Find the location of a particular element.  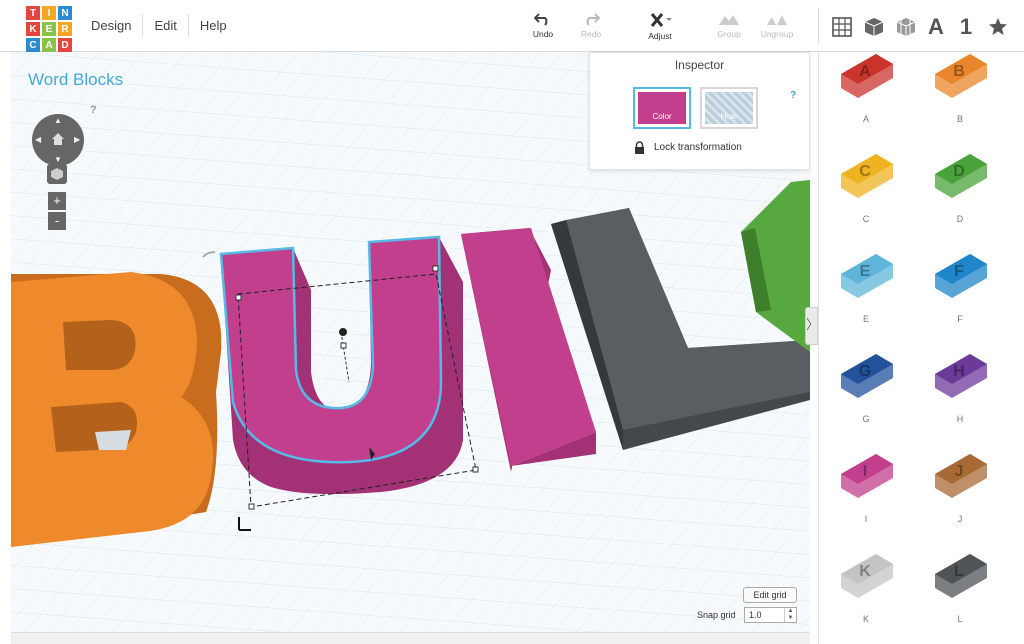

letter-glyph: D is located at coordinates (959, 171).